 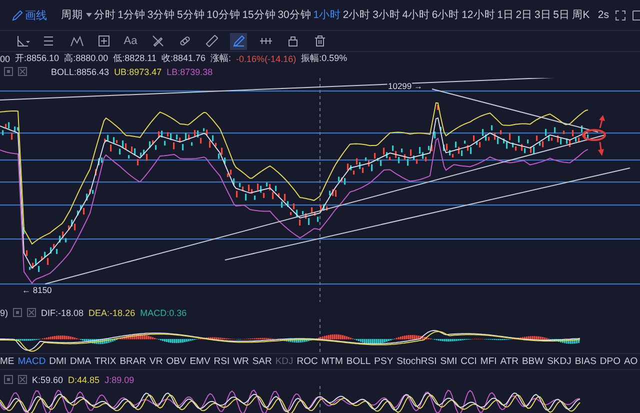 What do you see at coordinates (524, 15) in the screenshot?
I see `period-tab: 2日` at bounding box center [524, 15].